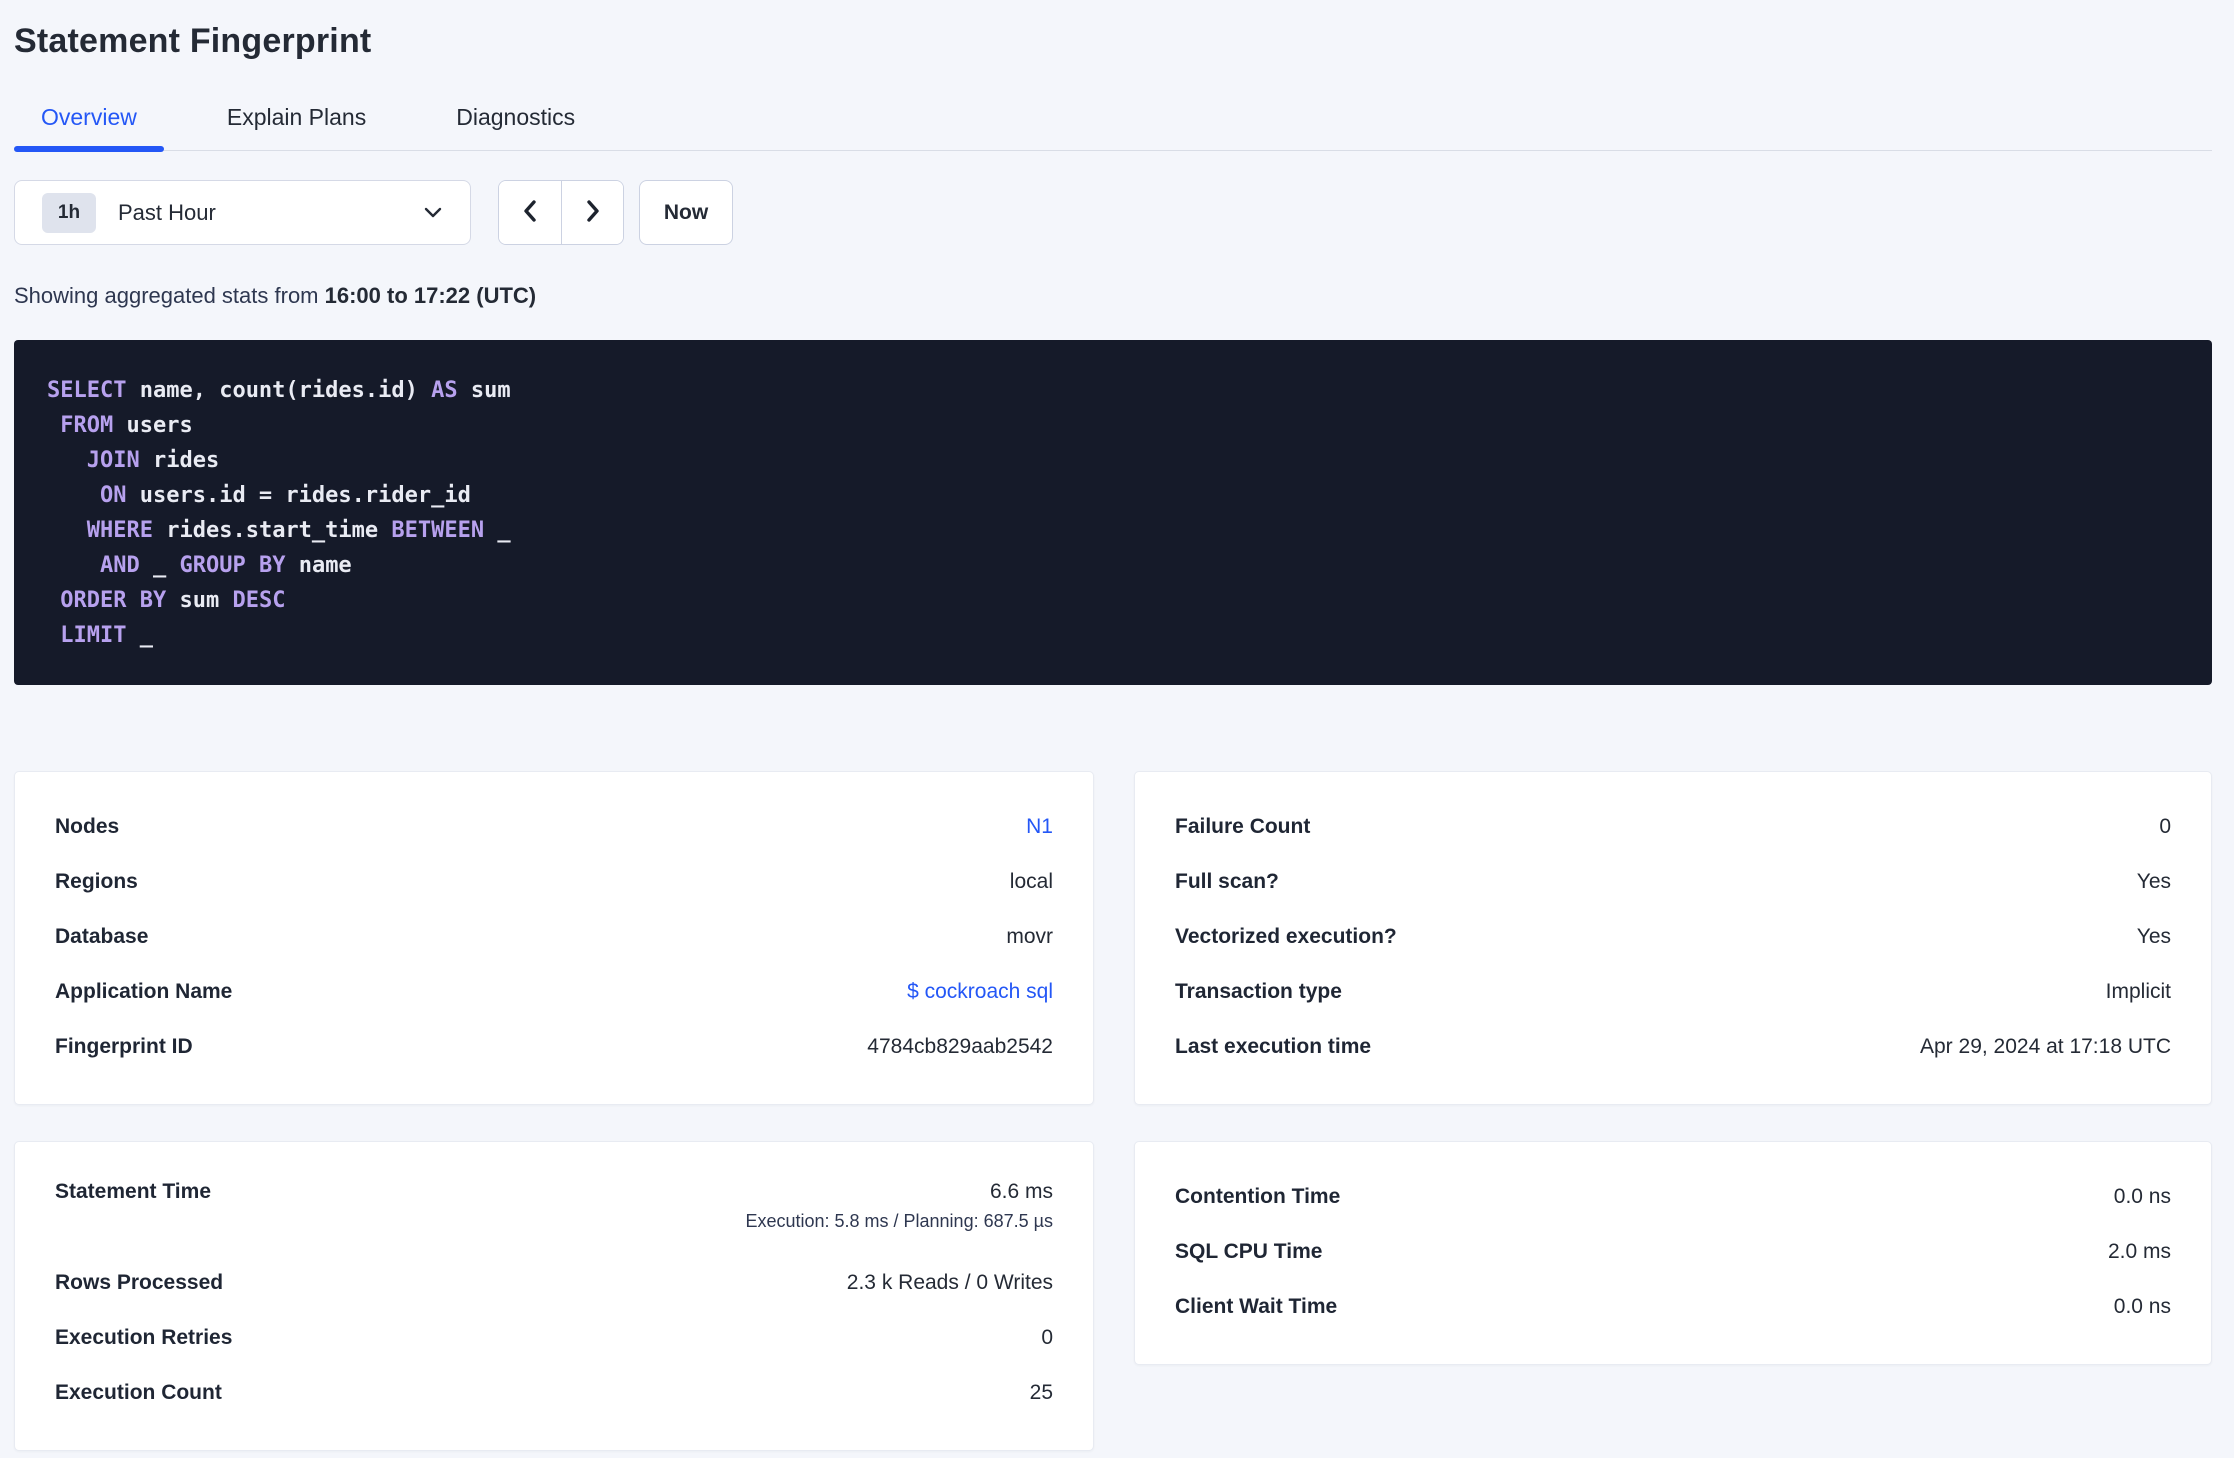  I want to click on row-value: 2.3 k Reads / 0 Writes, so click(949, 1282).